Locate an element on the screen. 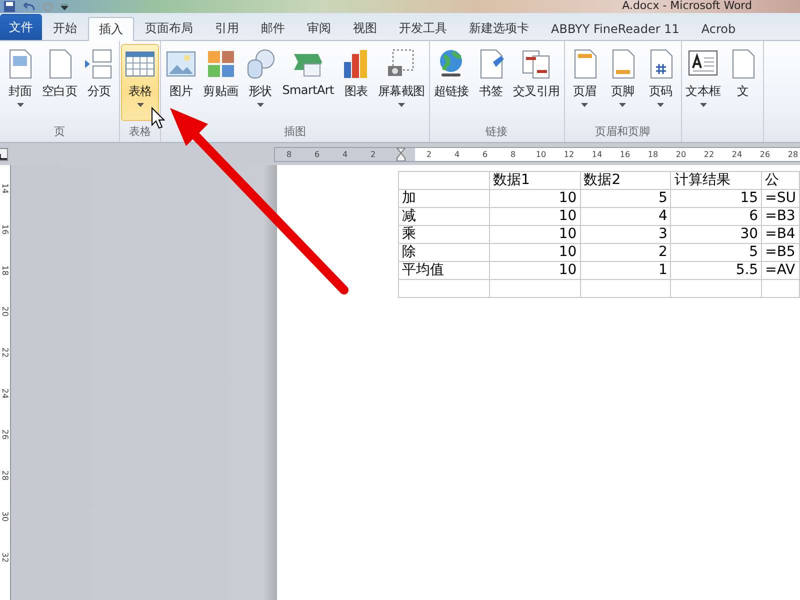  table-cell: 平均值 is located at coordinates (444, 271).